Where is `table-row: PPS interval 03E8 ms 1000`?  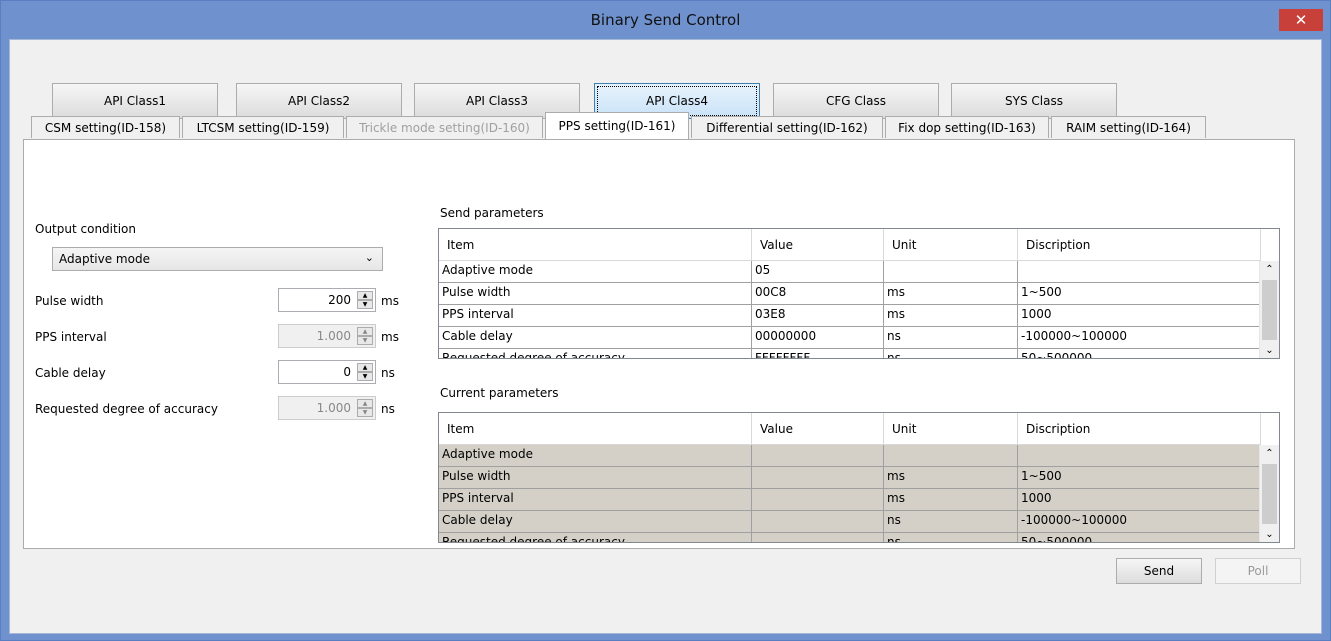
table-row: PPS interval 03E8 ms 1000 is located at coordinates (850, 316).